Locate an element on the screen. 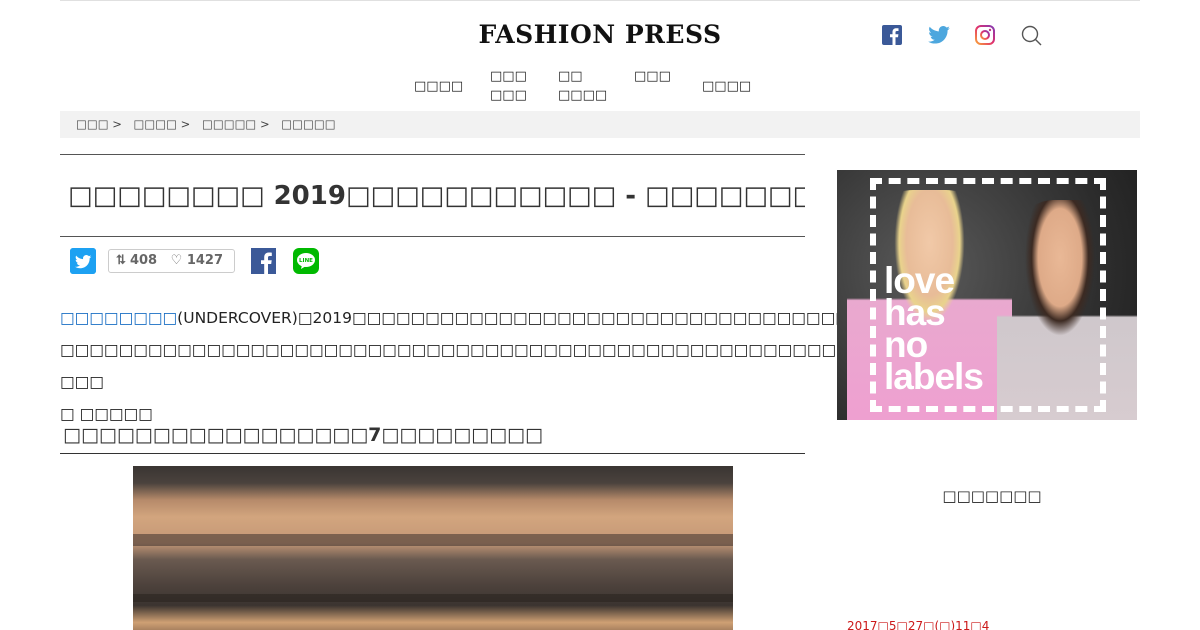  sidebar-date: 2017□5□27□(□)11□4 is located at coordinates (918, 624).